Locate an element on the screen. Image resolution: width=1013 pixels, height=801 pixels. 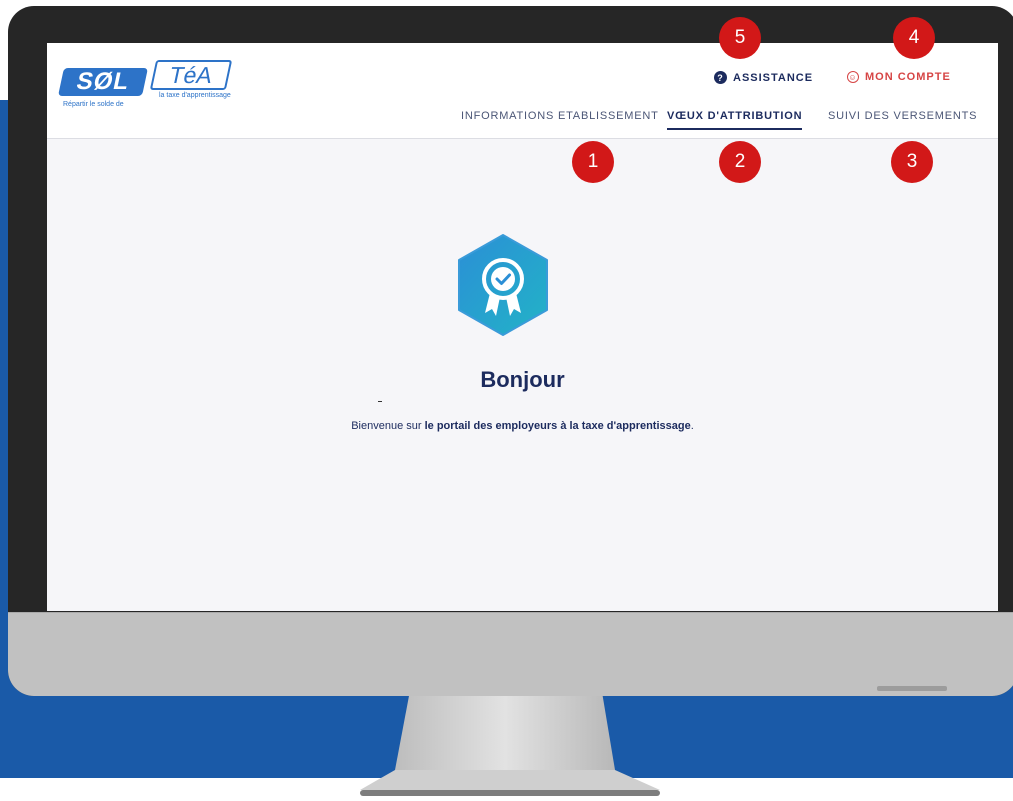
tab-informations-etablissement: INFORMATIONS ETABLISSEMENT is located at coordinates (560, 119).